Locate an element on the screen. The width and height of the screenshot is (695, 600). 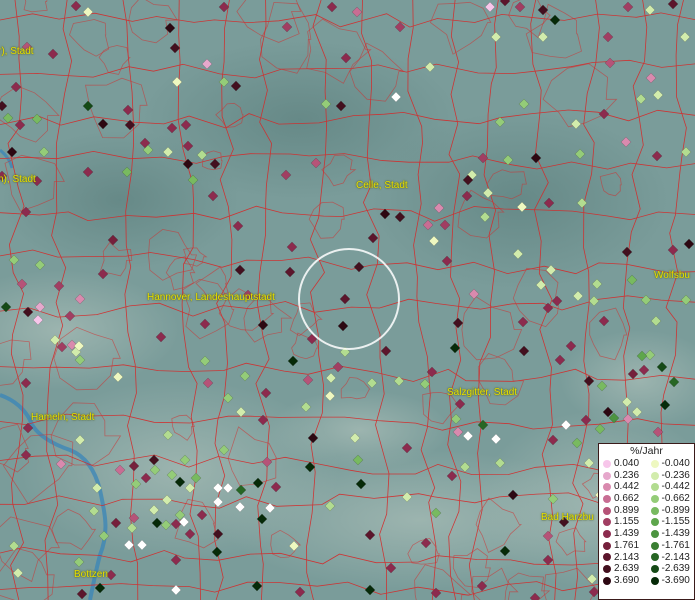
legend-entry-pos: 0.442 is located at coordinates (623, 487).